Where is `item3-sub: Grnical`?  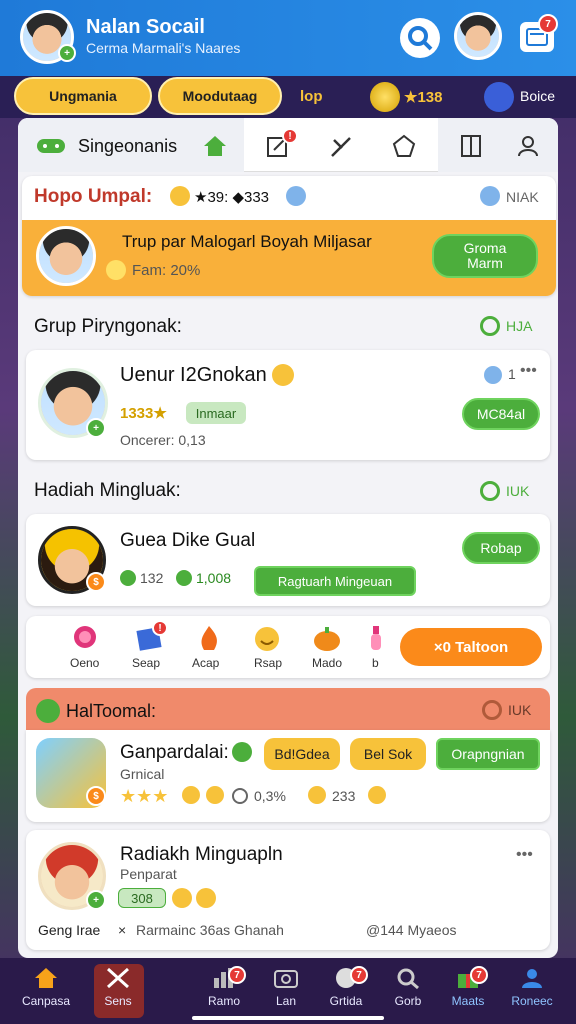
item3-sub: Grnical is located at coordinates (142, 774).